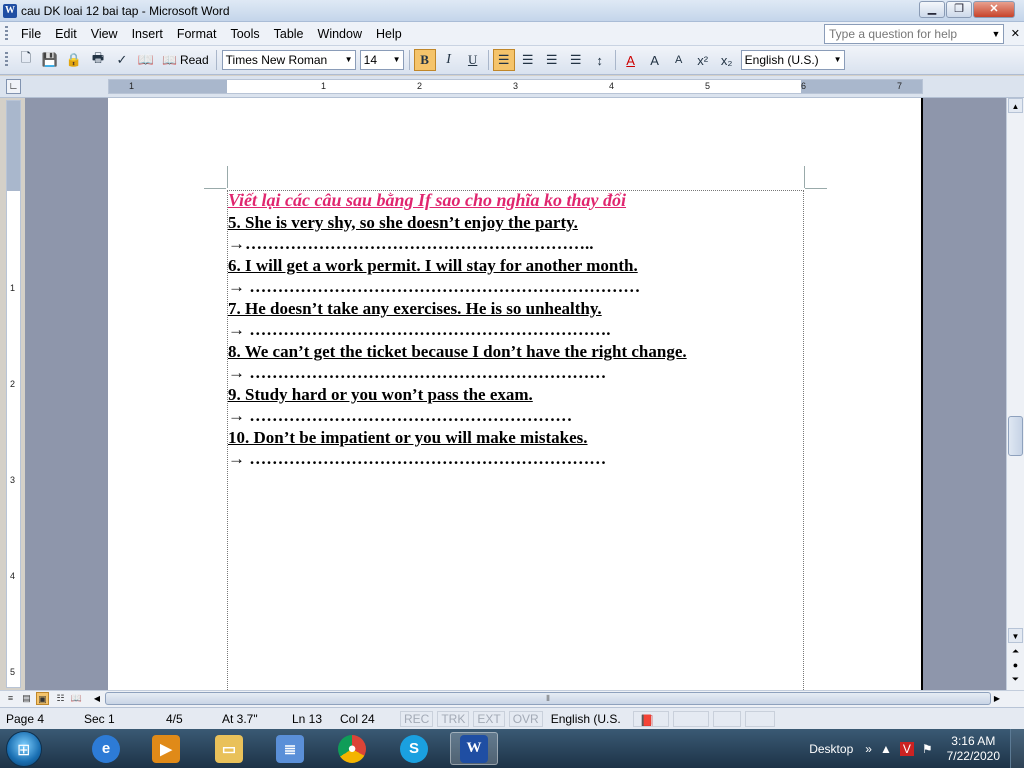  Describe the element at coordinates (1015, 679) in the screenshot. I see `next-page-icon: ⏷` at that location.